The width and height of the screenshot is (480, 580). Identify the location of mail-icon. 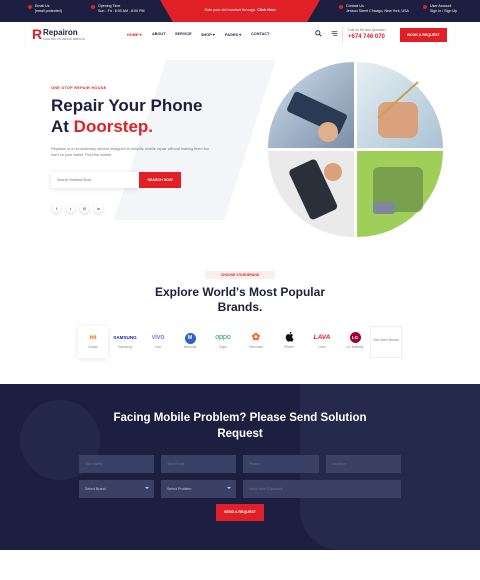
(30, 7).